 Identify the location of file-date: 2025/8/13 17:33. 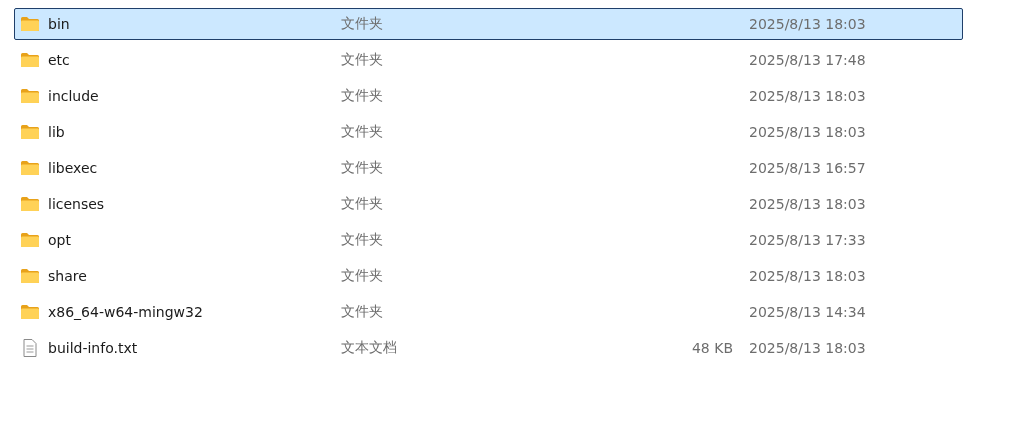
(807, 240).